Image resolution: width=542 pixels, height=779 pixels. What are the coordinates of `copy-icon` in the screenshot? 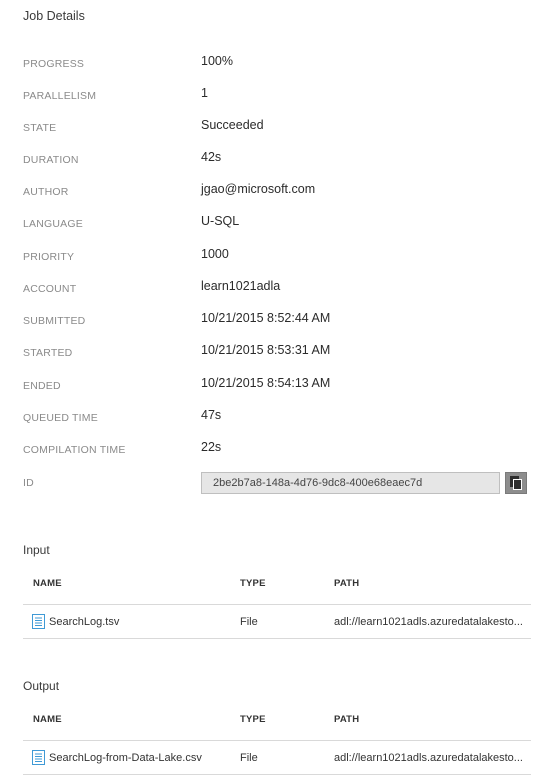 It's located at (516, 483).